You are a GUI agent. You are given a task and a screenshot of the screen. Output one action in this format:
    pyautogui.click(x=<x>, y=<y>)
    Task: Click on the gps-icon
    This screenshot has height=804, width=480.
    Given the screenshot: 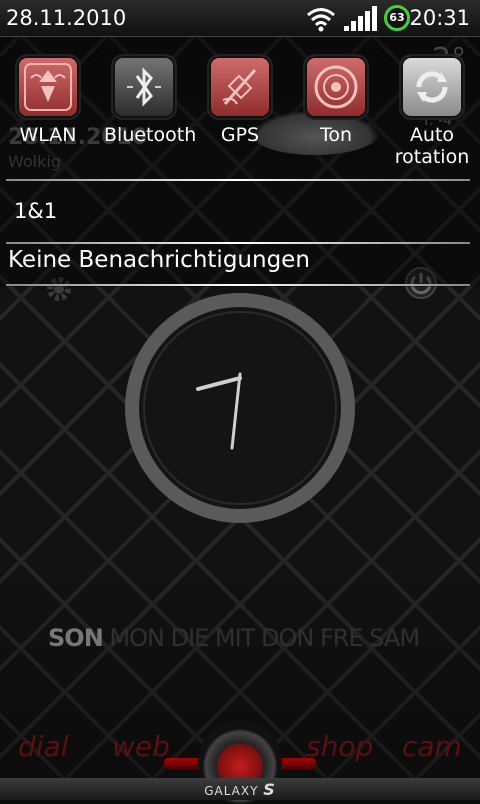 What is the action you would take?
    pyautogui.click(x=240, y=87)
    